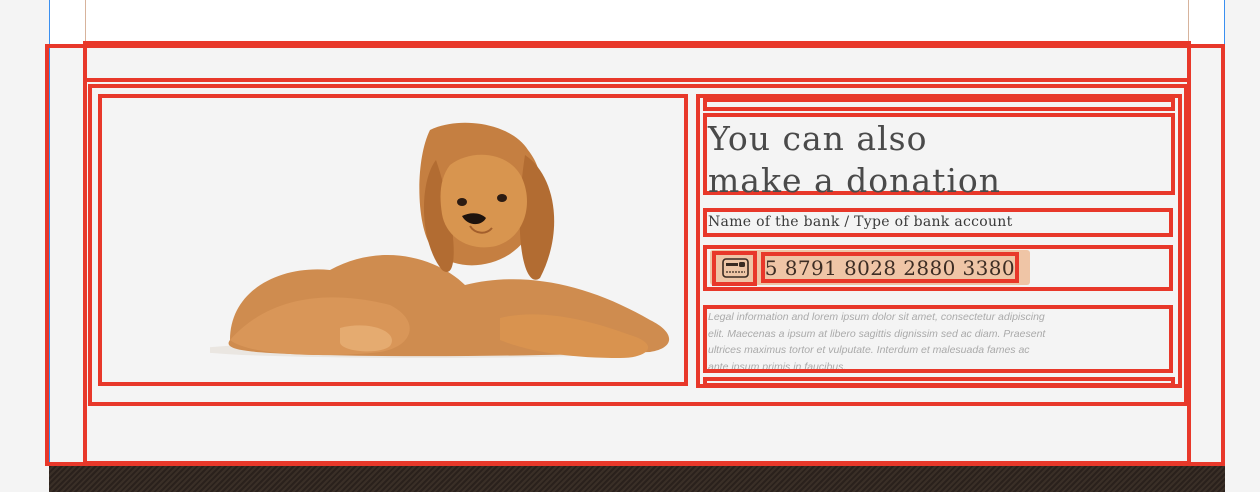 This screenshot has width=1260, height=492. I want to click on donation-column-top-outline, so click(939, 104).